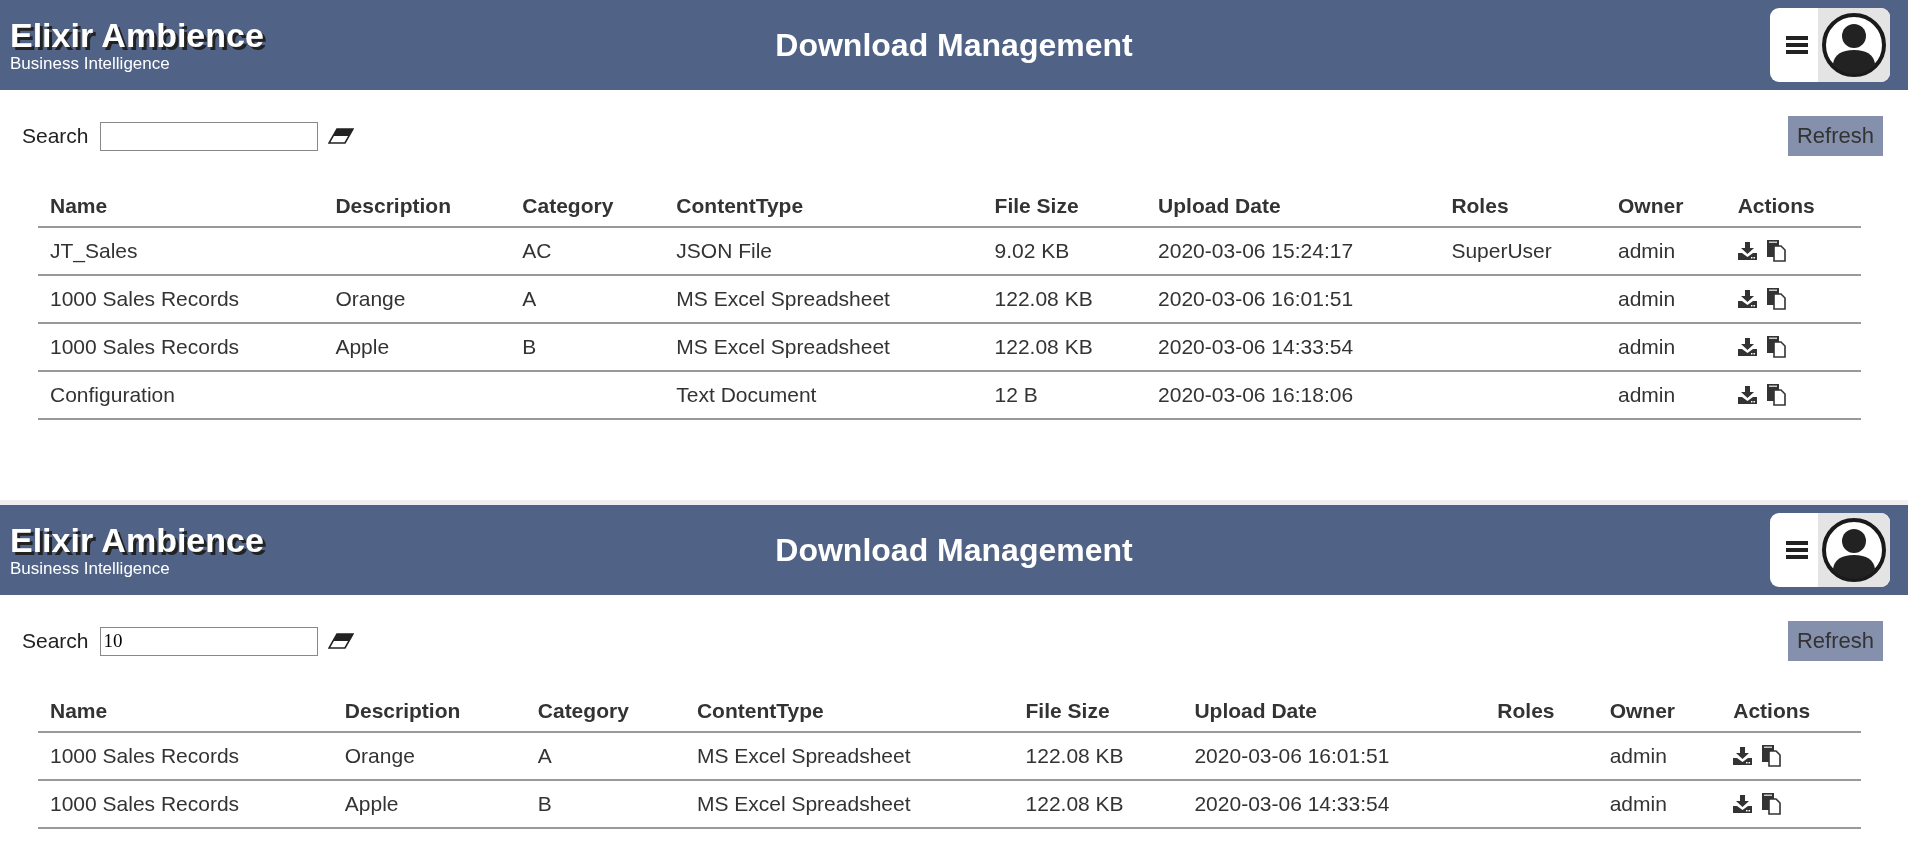 The width and height of the screenshot is (1908, 860). I want to click on table-cell: Text Document, so click(746, 394).